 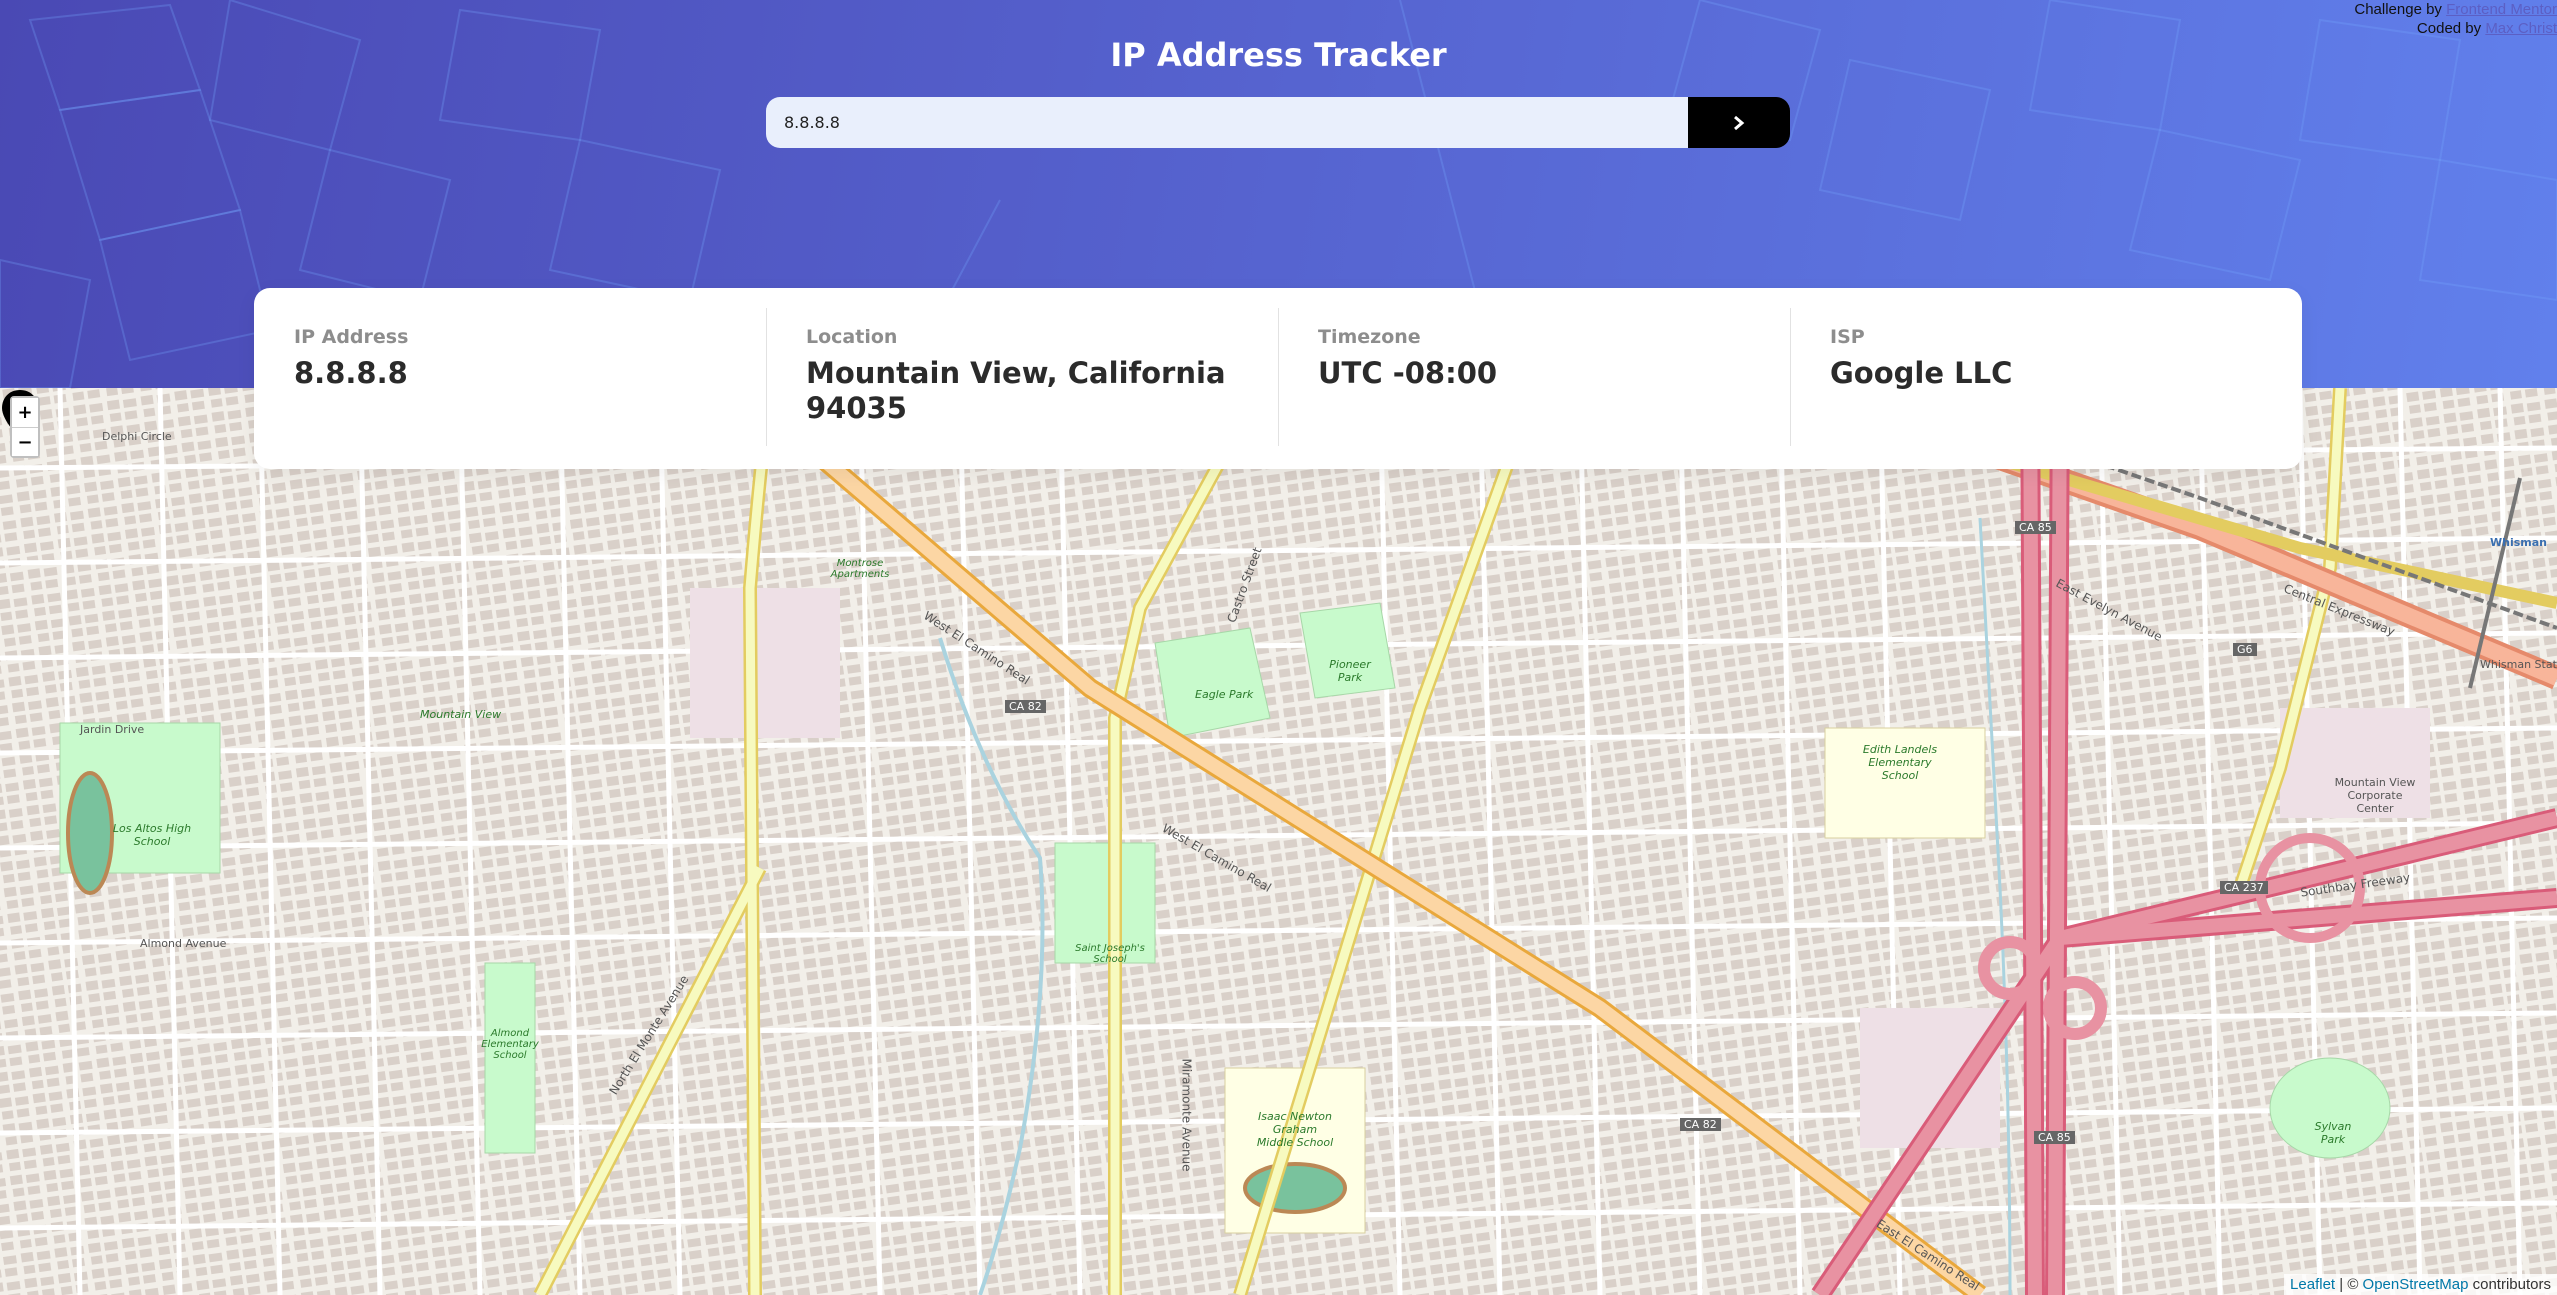 What do you see at coordinates (1295, 1129) in the screenshot?
I see `map-label-isaac-newton: Isaac Newton Graham Middle School` at bounding box center [1295, 1129].